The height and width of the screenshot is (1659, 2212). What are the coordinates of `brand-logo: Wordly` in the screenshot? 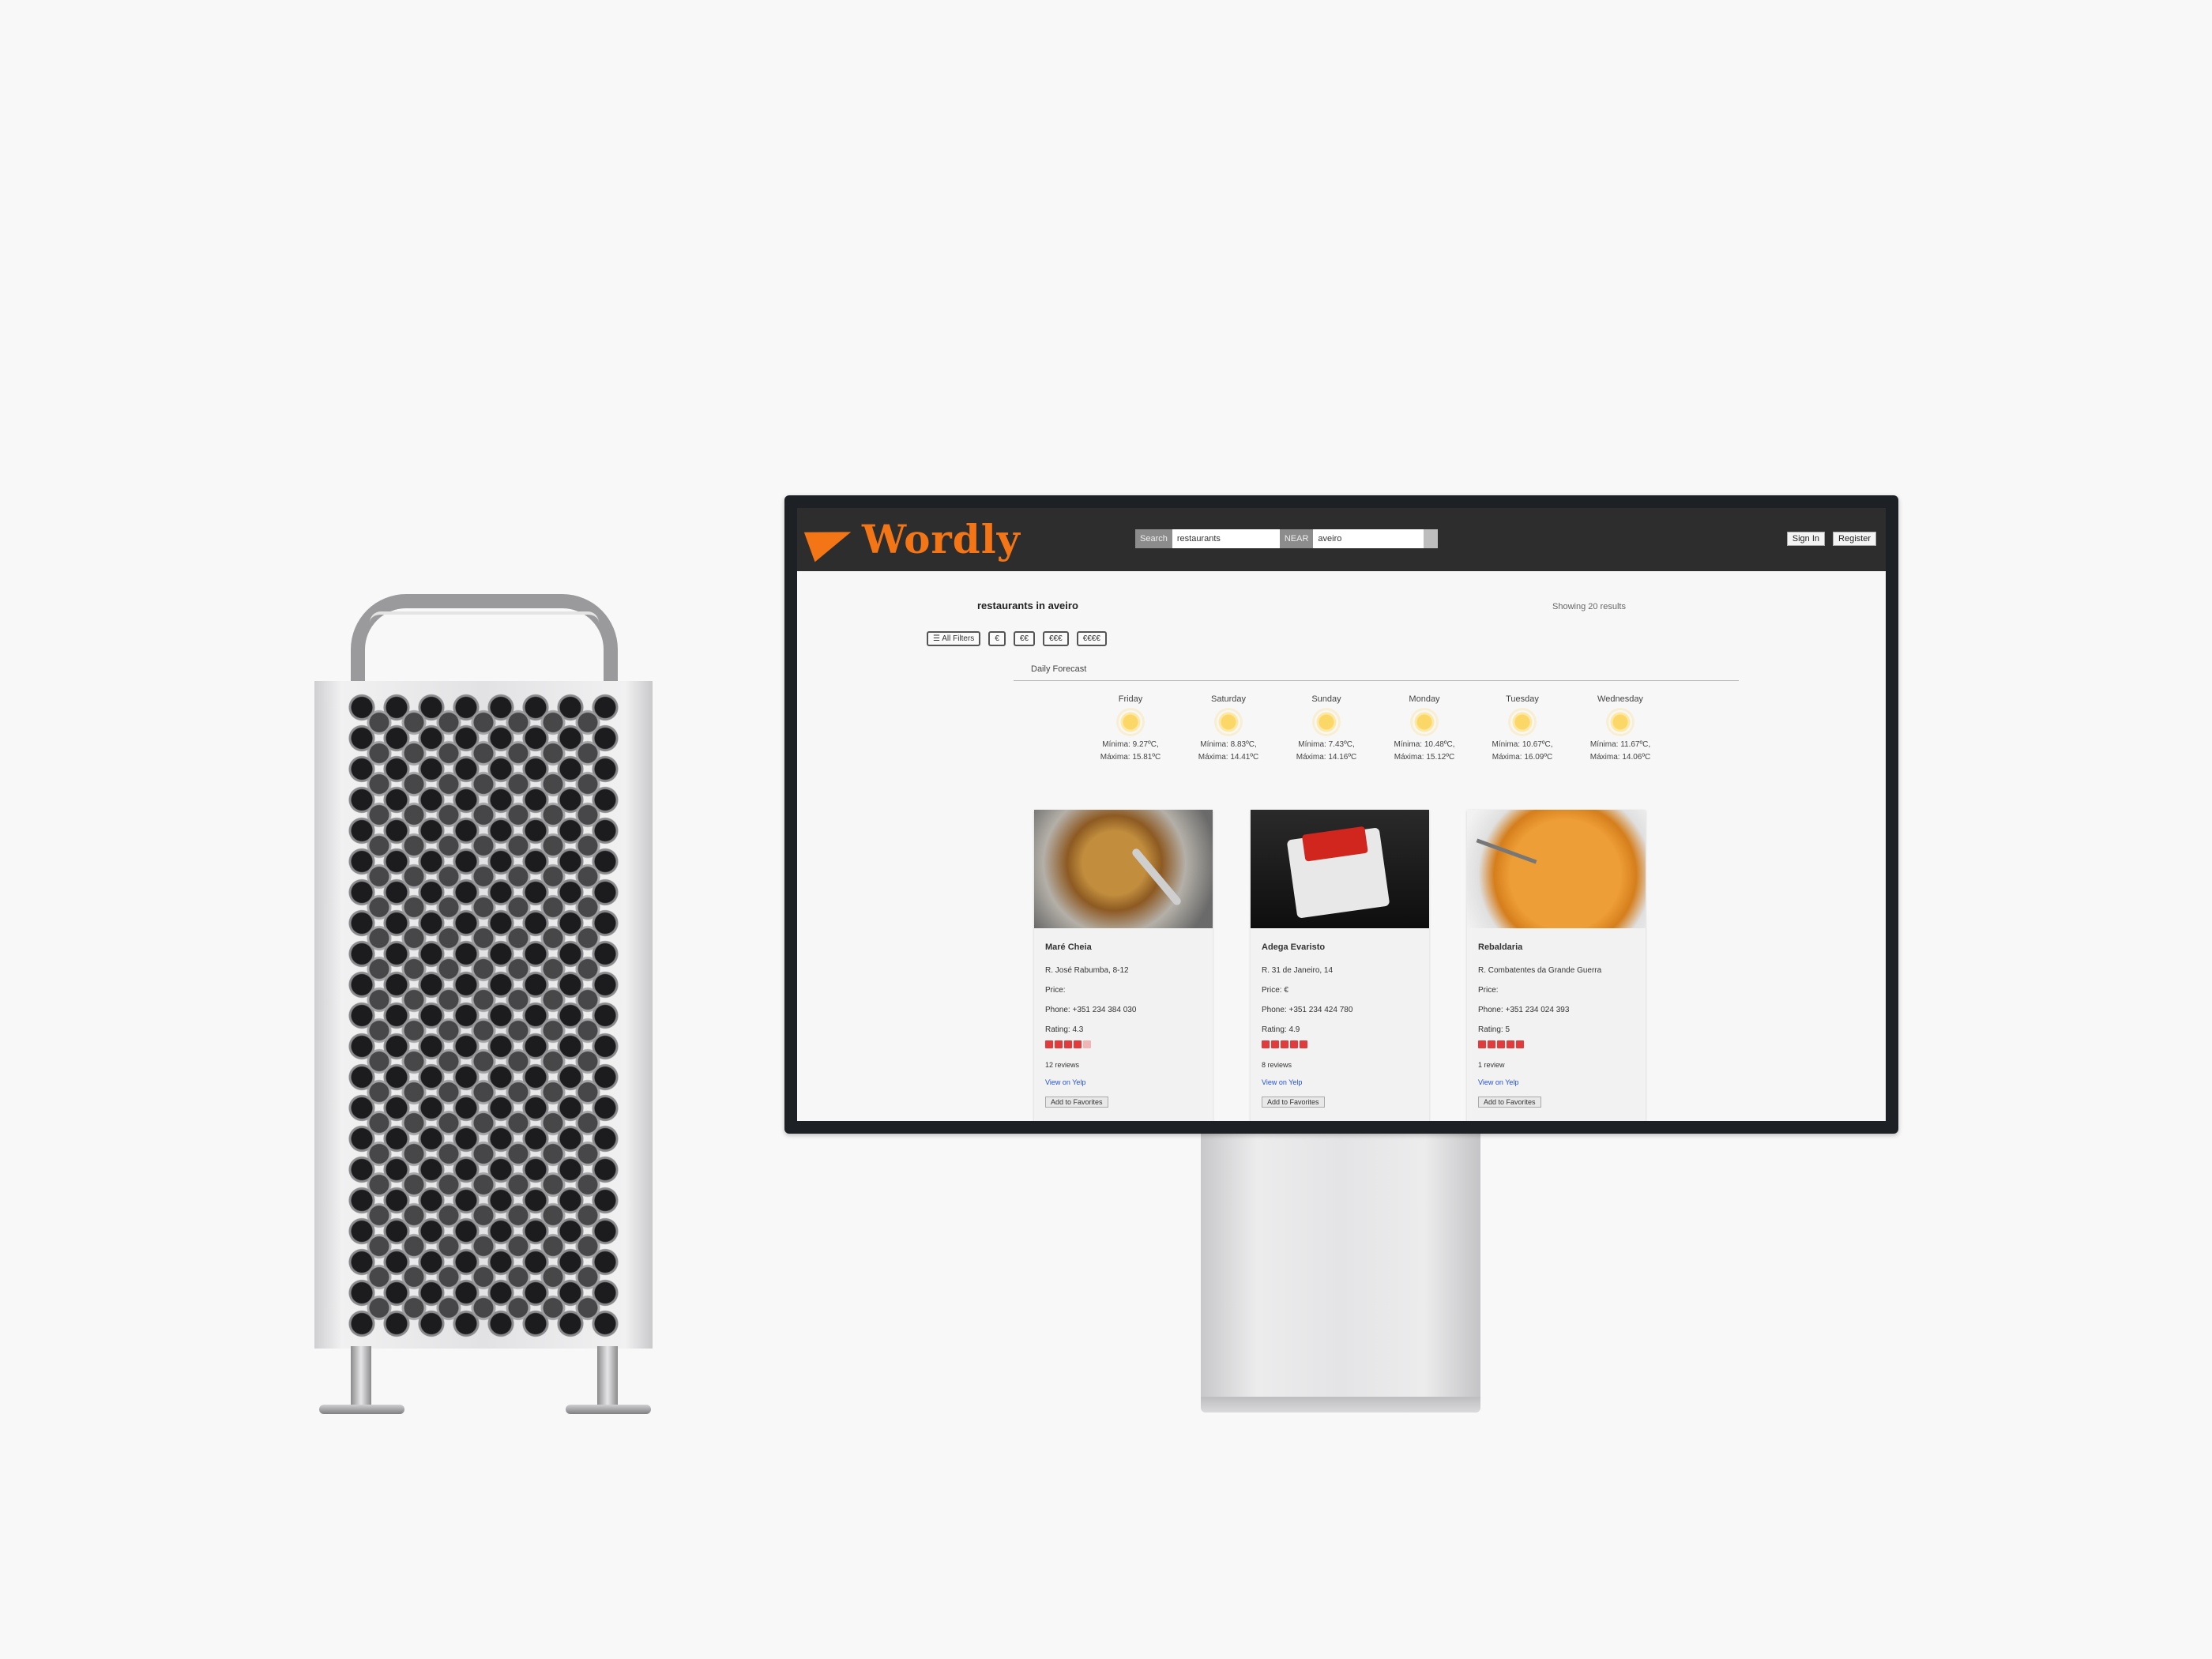 It's located at (912, 539).